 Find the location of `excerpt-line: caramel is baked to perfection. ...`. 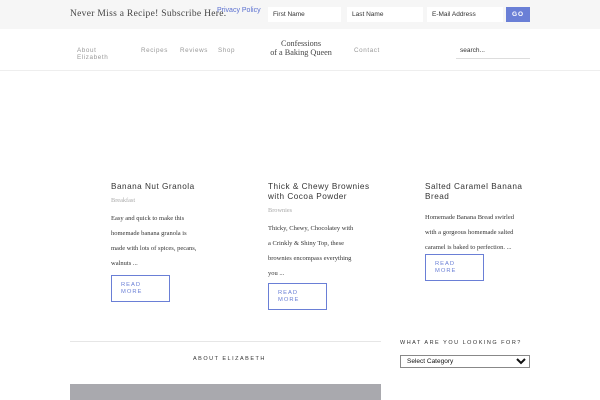

excerpt-line: caramel is baked to perfection. ... is located at coordinates (468, 247).